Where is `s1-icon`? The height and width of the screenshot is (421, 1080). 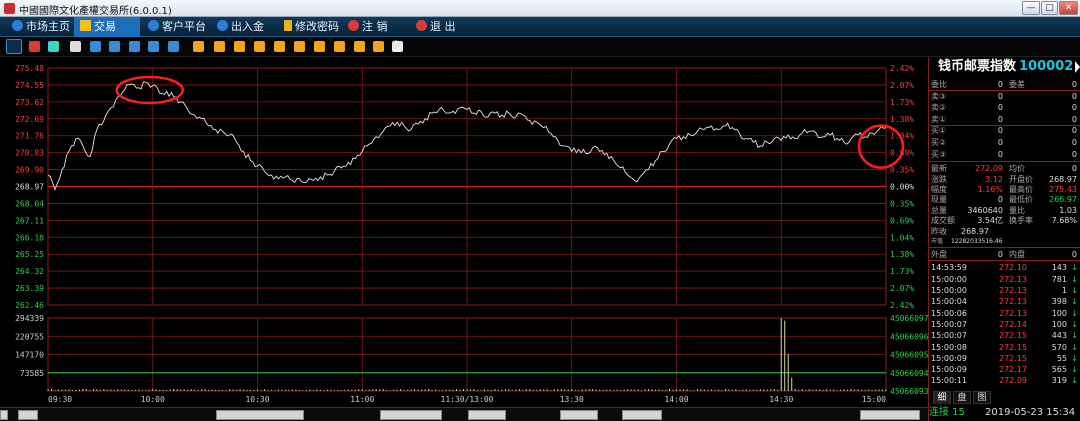
s1-icon is located at coordinates (198, 46).